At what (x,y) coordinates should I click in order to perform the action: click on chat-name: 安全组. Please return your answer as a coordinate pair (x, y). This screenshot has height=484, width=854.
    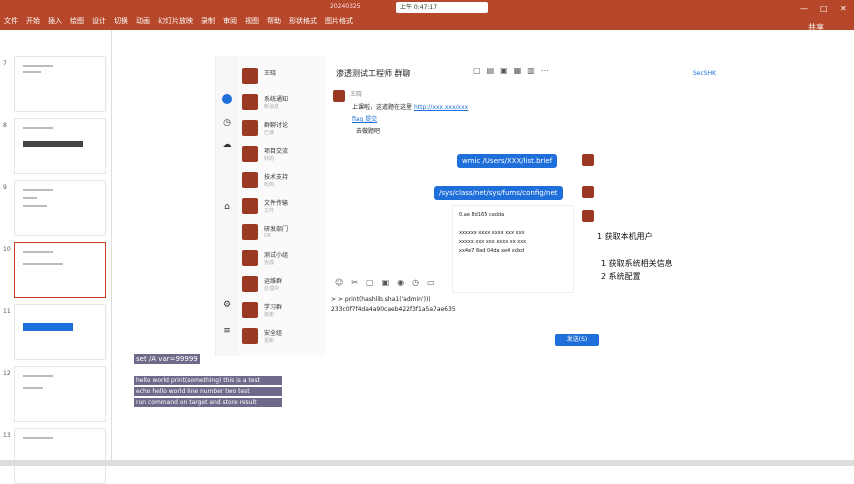
    Looking at the image, I should click on (273, 333).